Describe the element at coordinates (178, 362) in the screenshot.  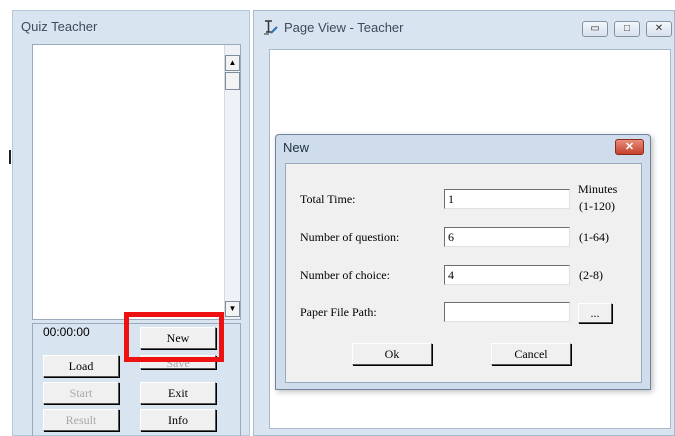
I see `save-button: Save` at that location.